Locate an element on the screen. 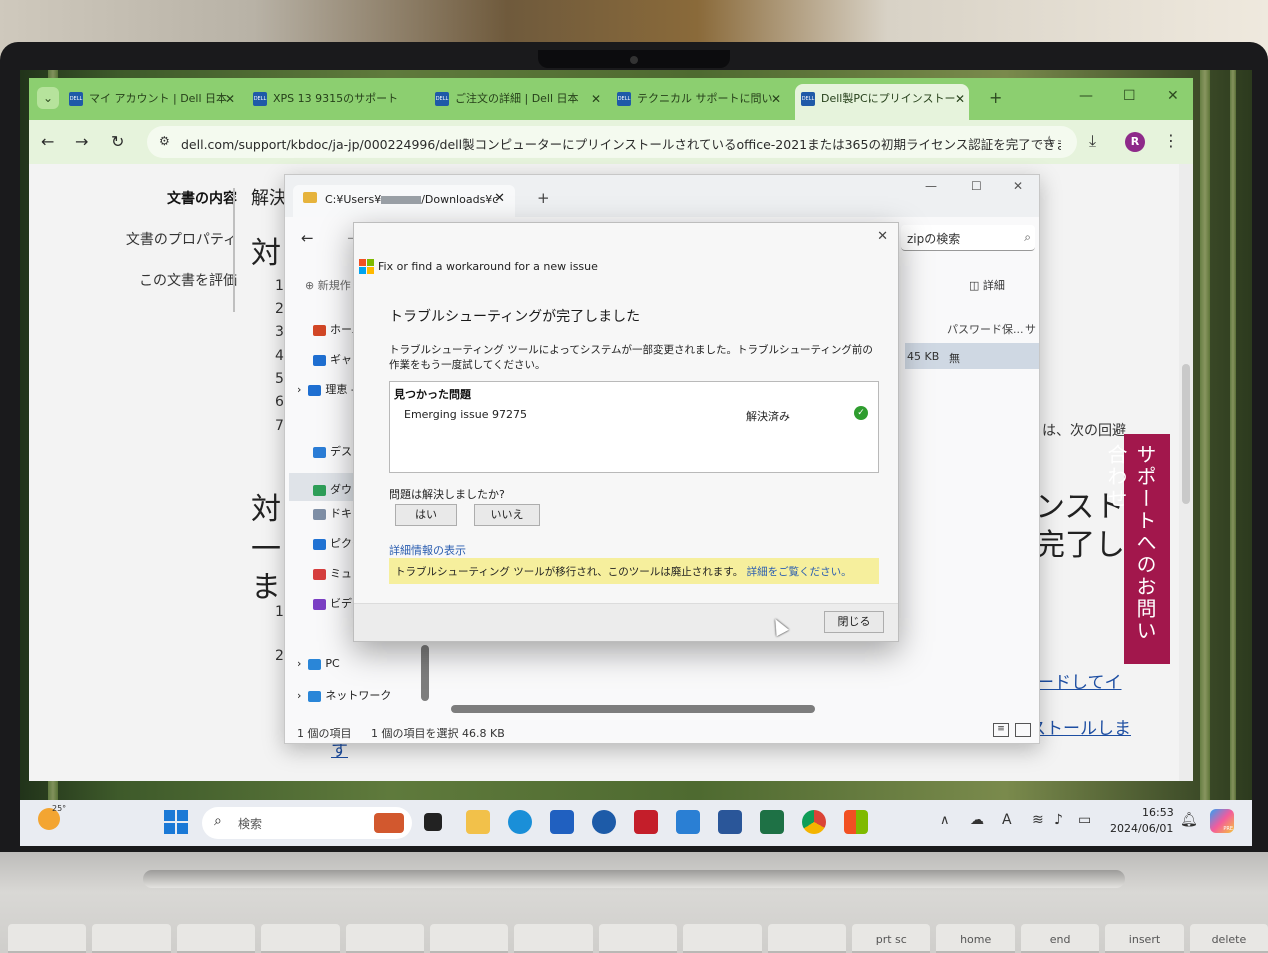 The image size is (1268, 953). tiles-view-icon is located at coordinates (1023, 730).